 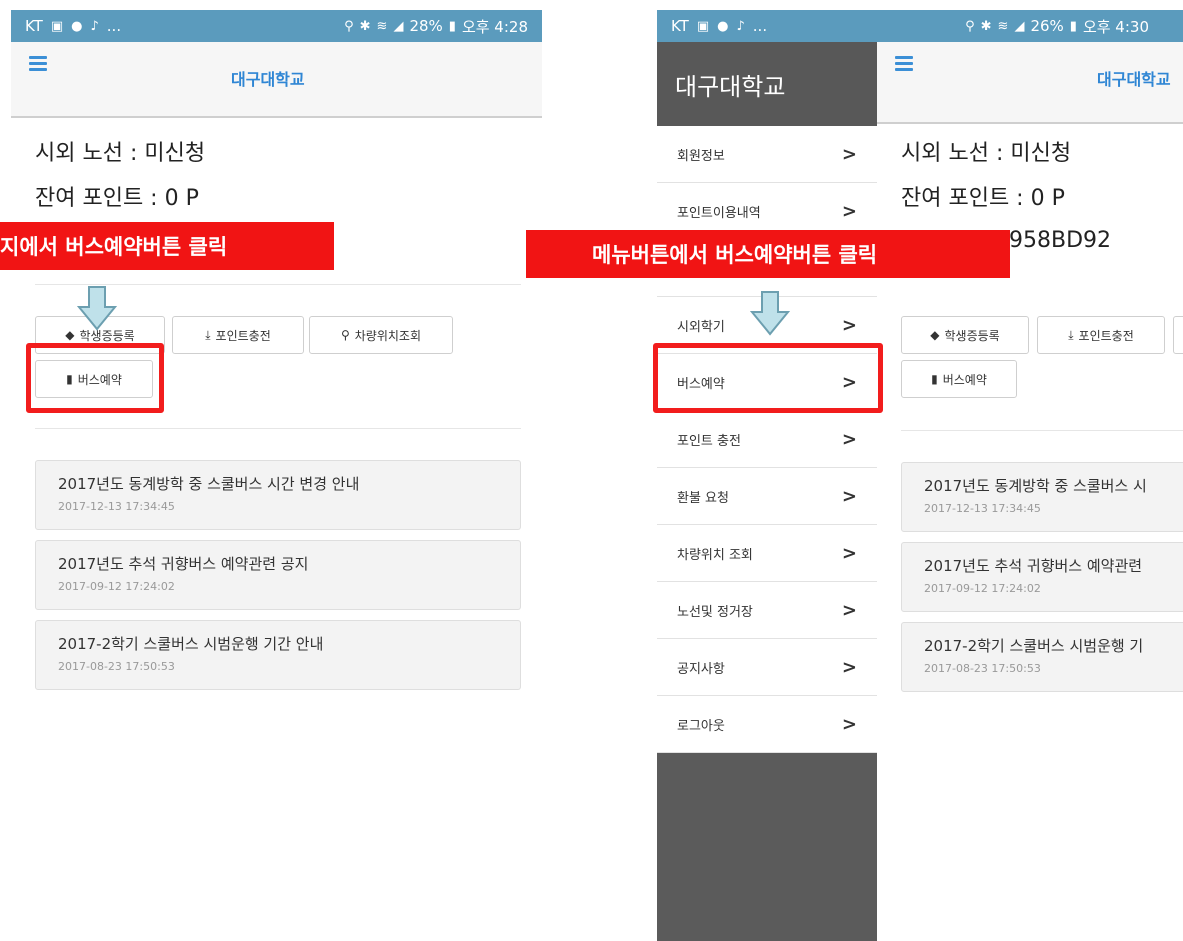 What do you see at coordinates (1034, 646) in the screenshot?
I see `notice-title: 2017-2학기 스쿨버스 시범운행 기` at bounding box center [1034, 646].